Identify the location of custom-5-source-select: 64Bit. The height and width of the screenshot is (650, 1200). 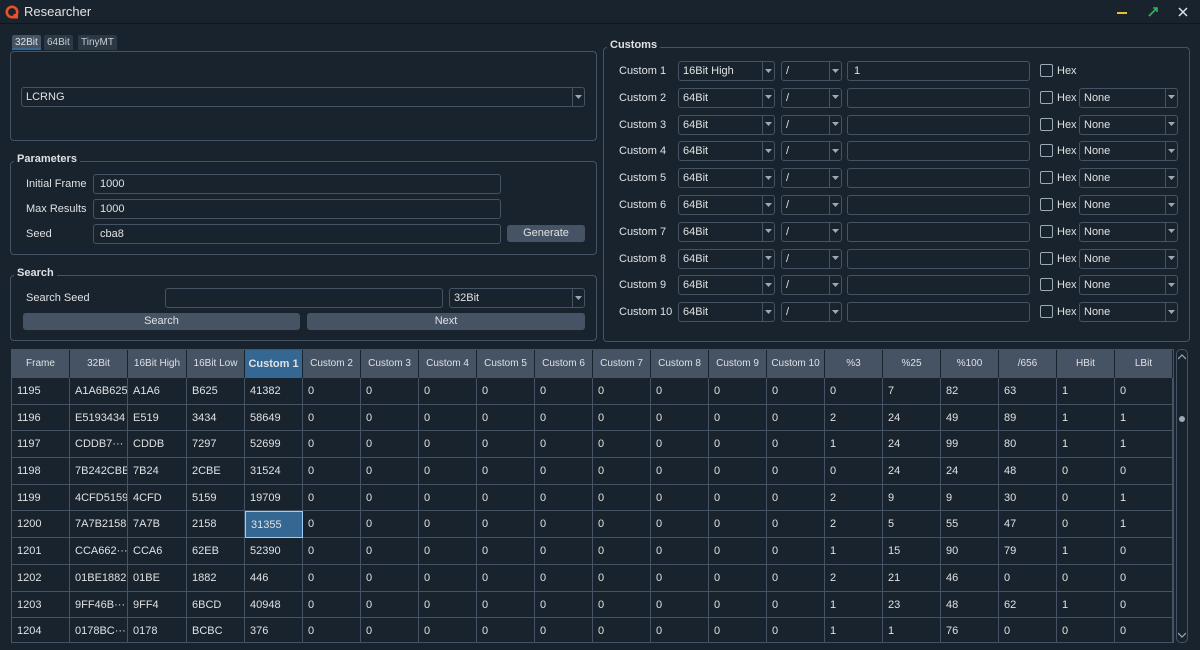
(726, 178).